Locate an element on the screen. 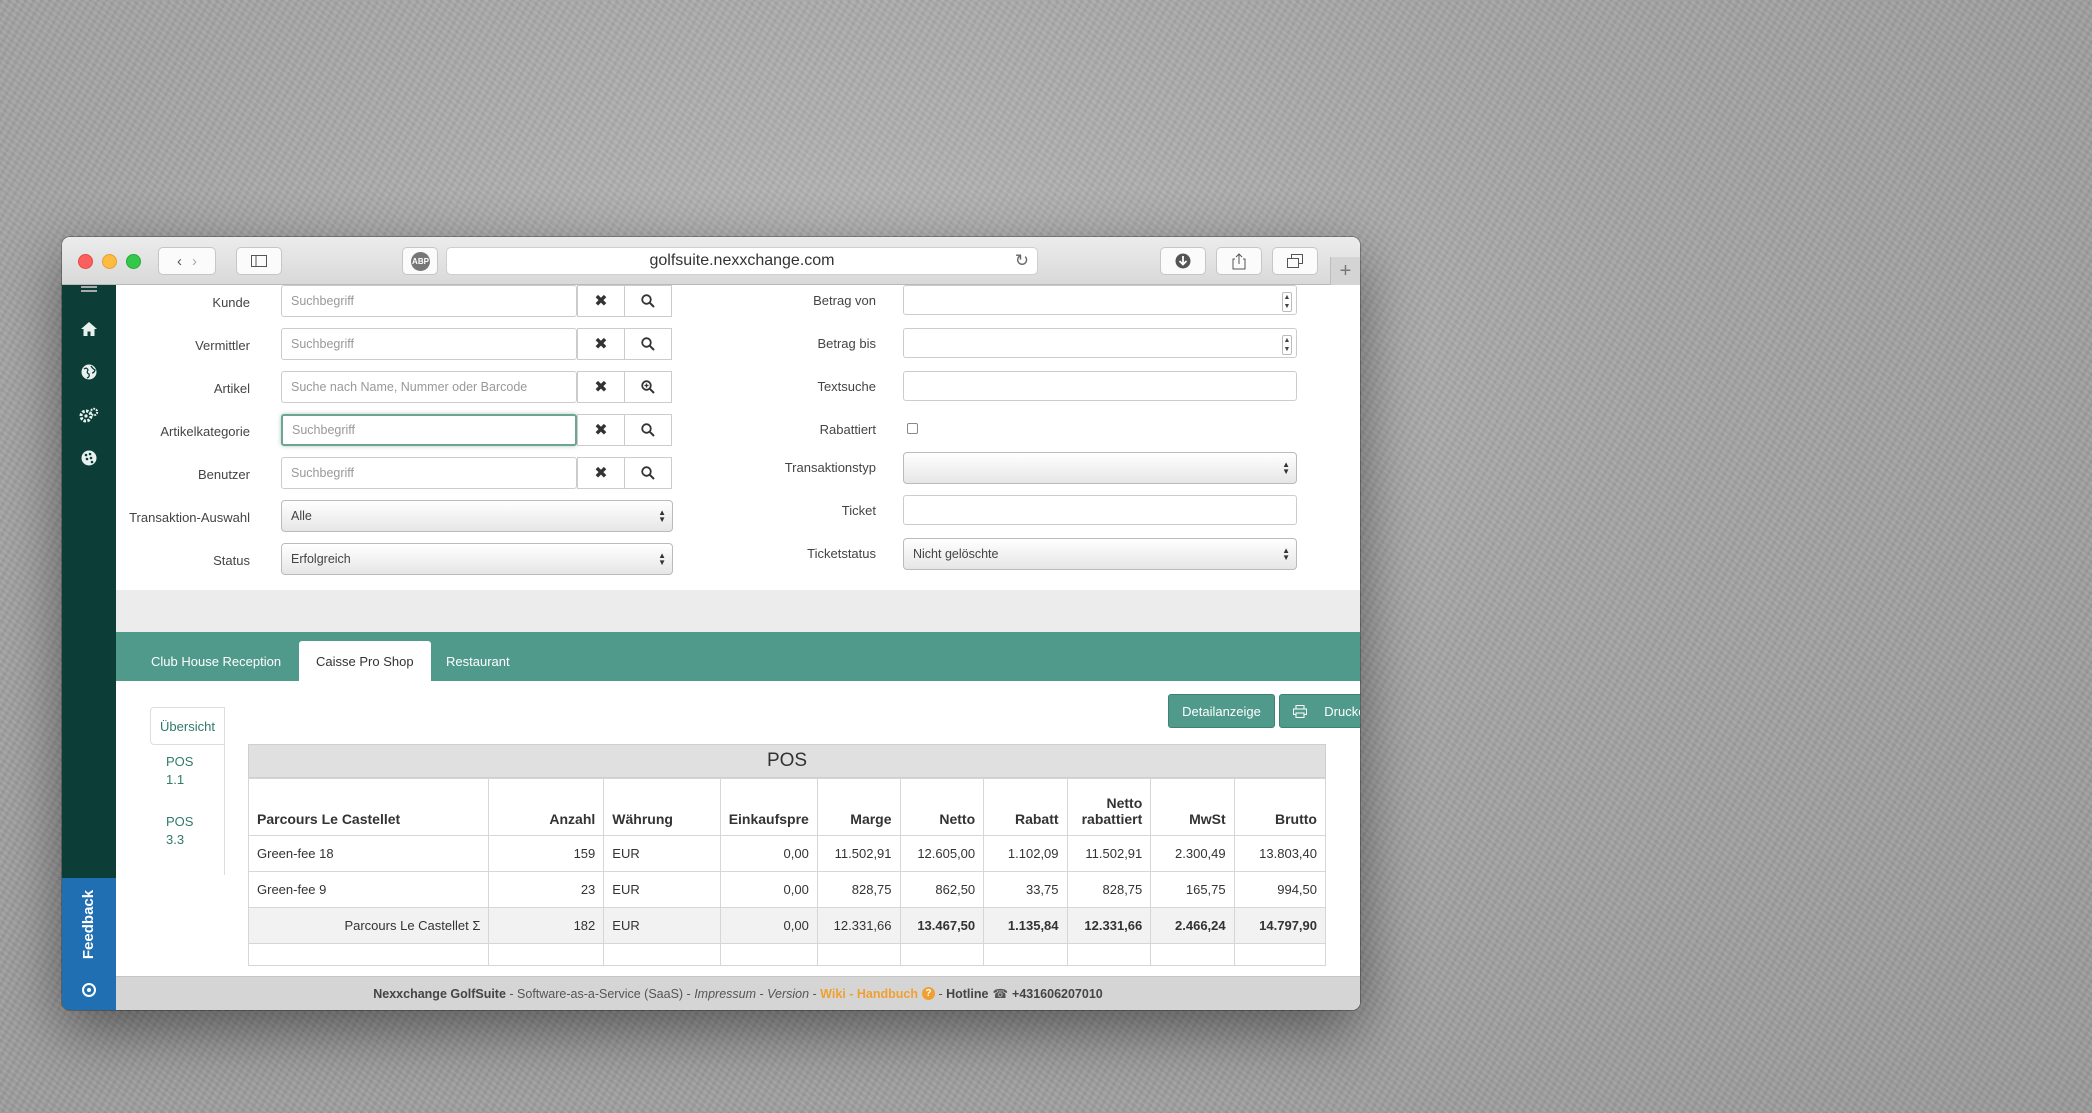 The width and height of the screenshot is (2092, 1113). col-header-netto: Netto is located at coordinates (942, 807).